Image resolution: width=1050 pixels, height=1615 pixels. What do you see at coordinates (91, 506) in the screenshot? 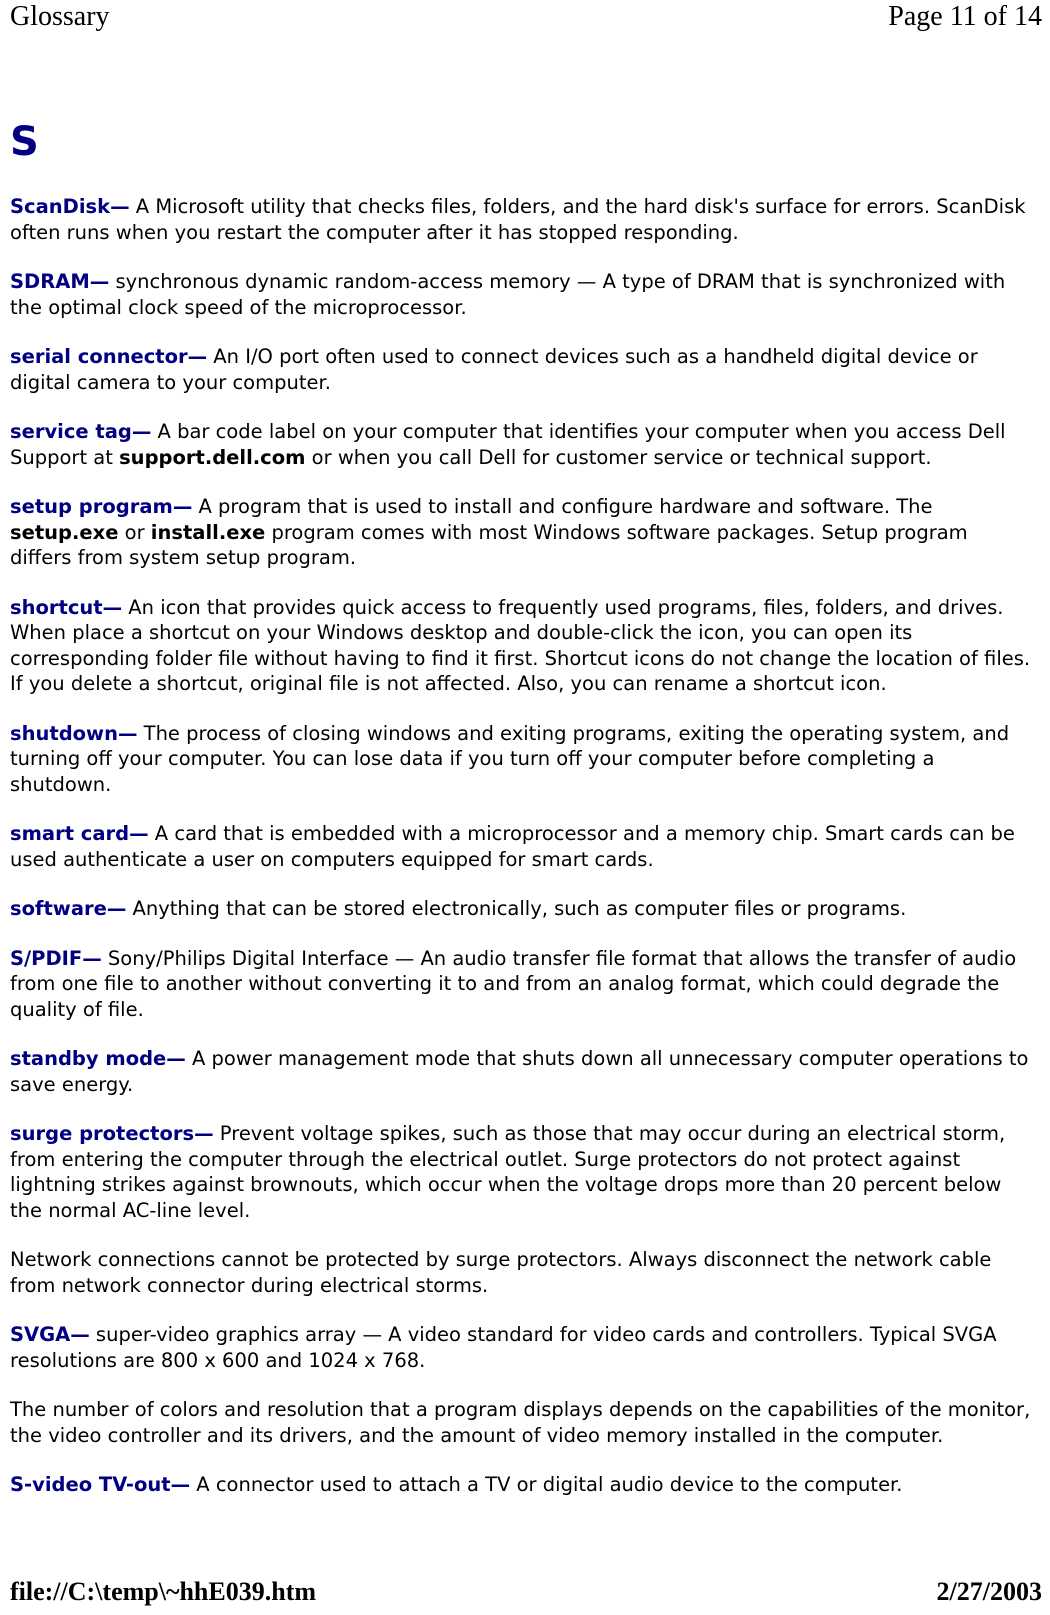
I see `glossary-term: setup program` at bounding box center [91, 506].